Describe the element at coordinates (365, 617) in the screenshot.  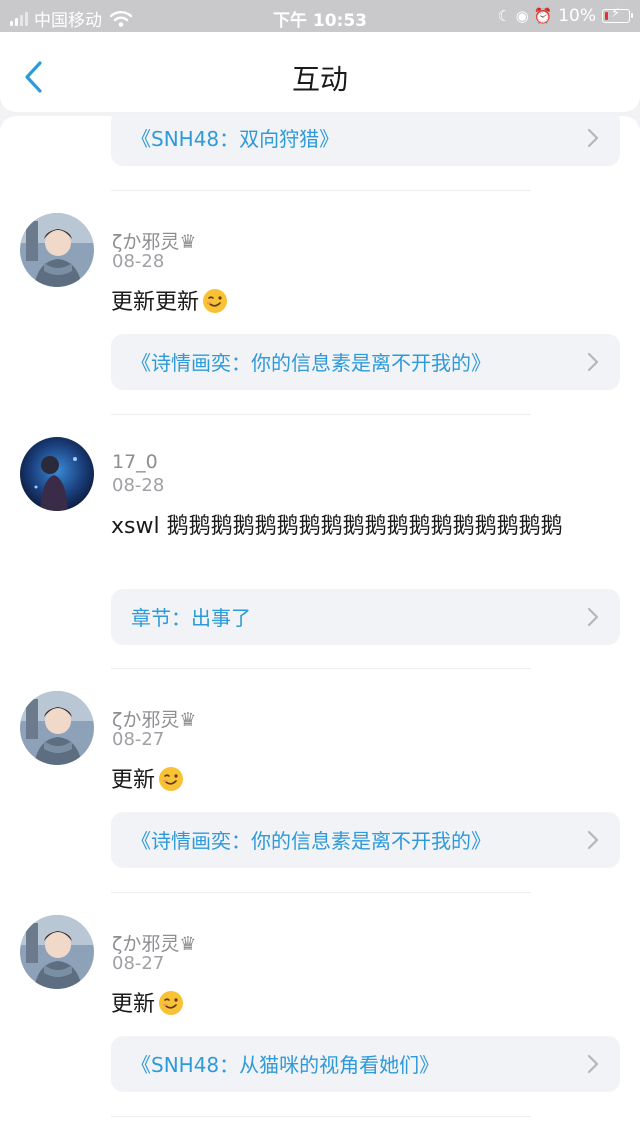
I see `chapter-link-card: 章节：出事了` at that location.